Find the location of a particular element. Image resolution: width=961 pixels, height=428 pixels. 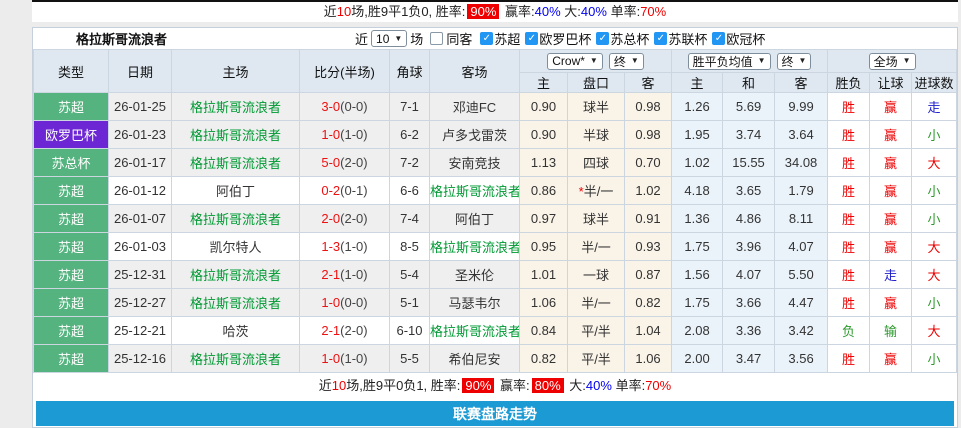

team-name: 格拉斯哥流浪者 is located at coordinates (122, 39).